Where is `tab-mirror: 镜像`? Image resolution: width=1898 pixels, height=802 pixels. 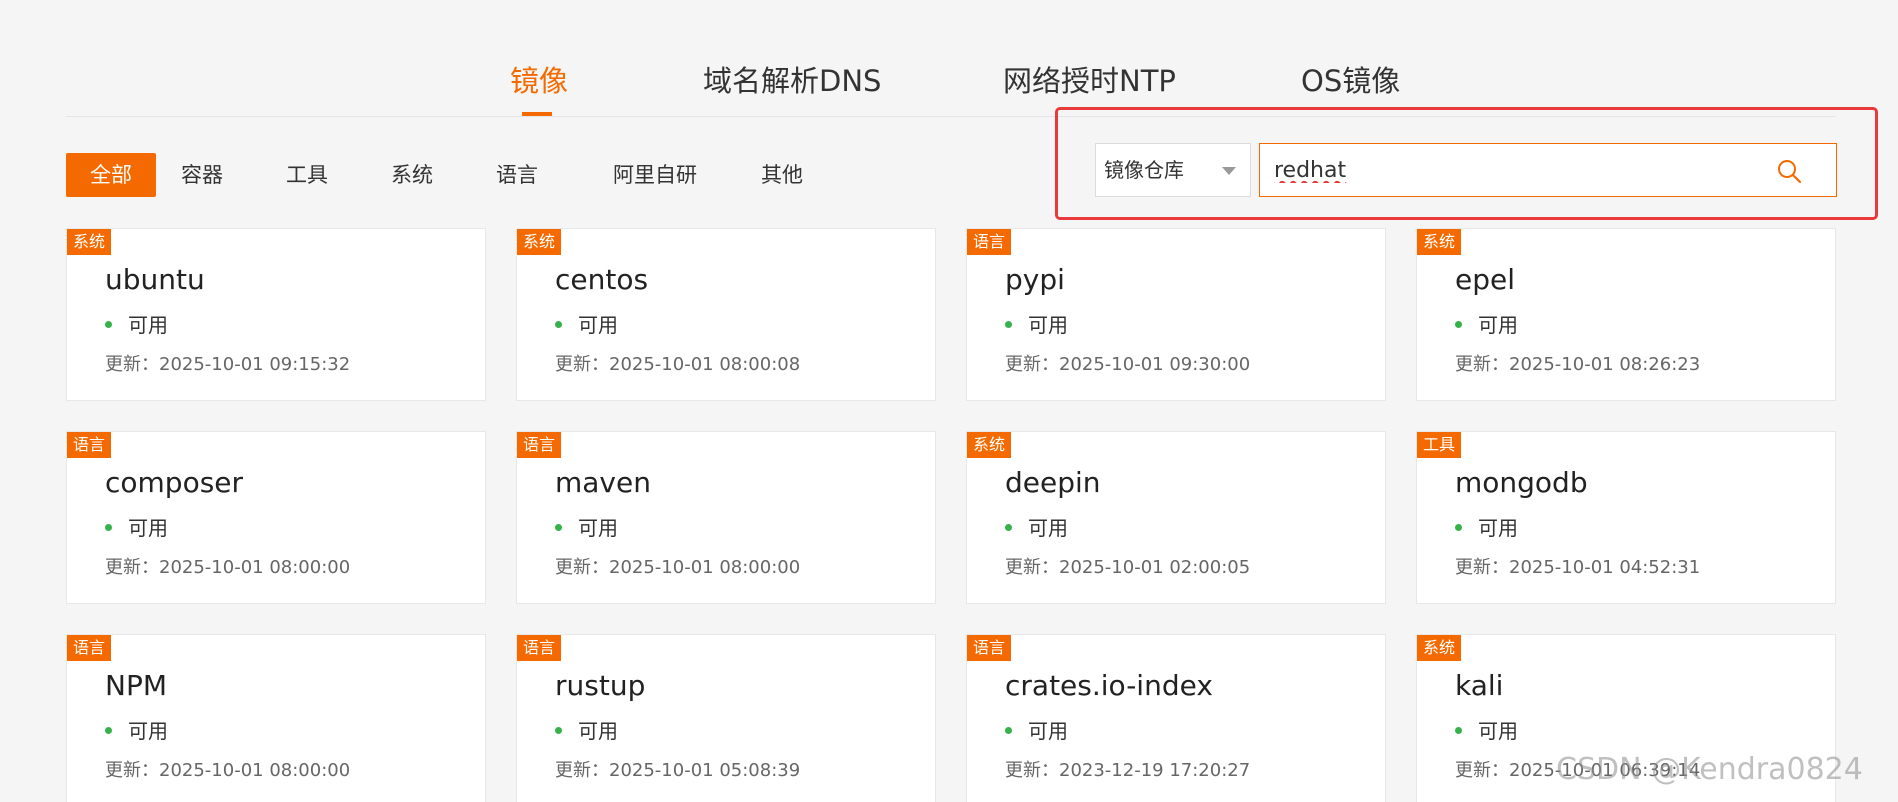 tab-mirror: 镜像 is located at coordinates (539, 79).